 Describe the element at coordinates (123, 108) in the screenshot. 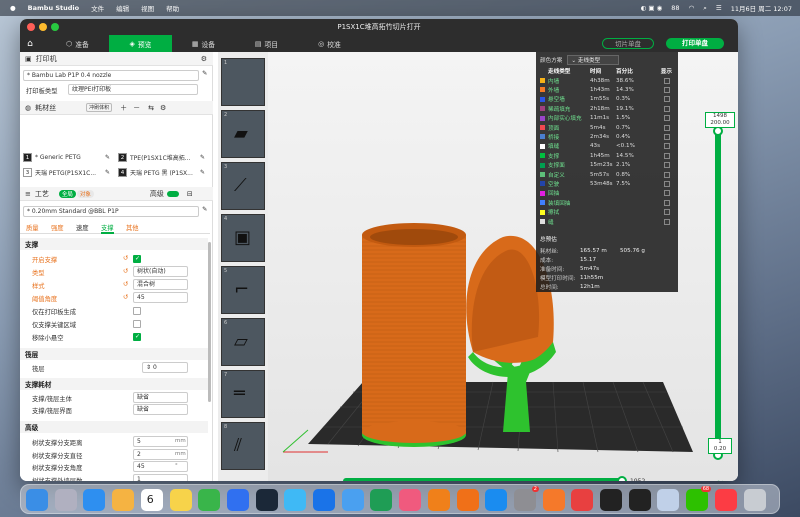

I see `add-filament-icon: ＋` at that location.